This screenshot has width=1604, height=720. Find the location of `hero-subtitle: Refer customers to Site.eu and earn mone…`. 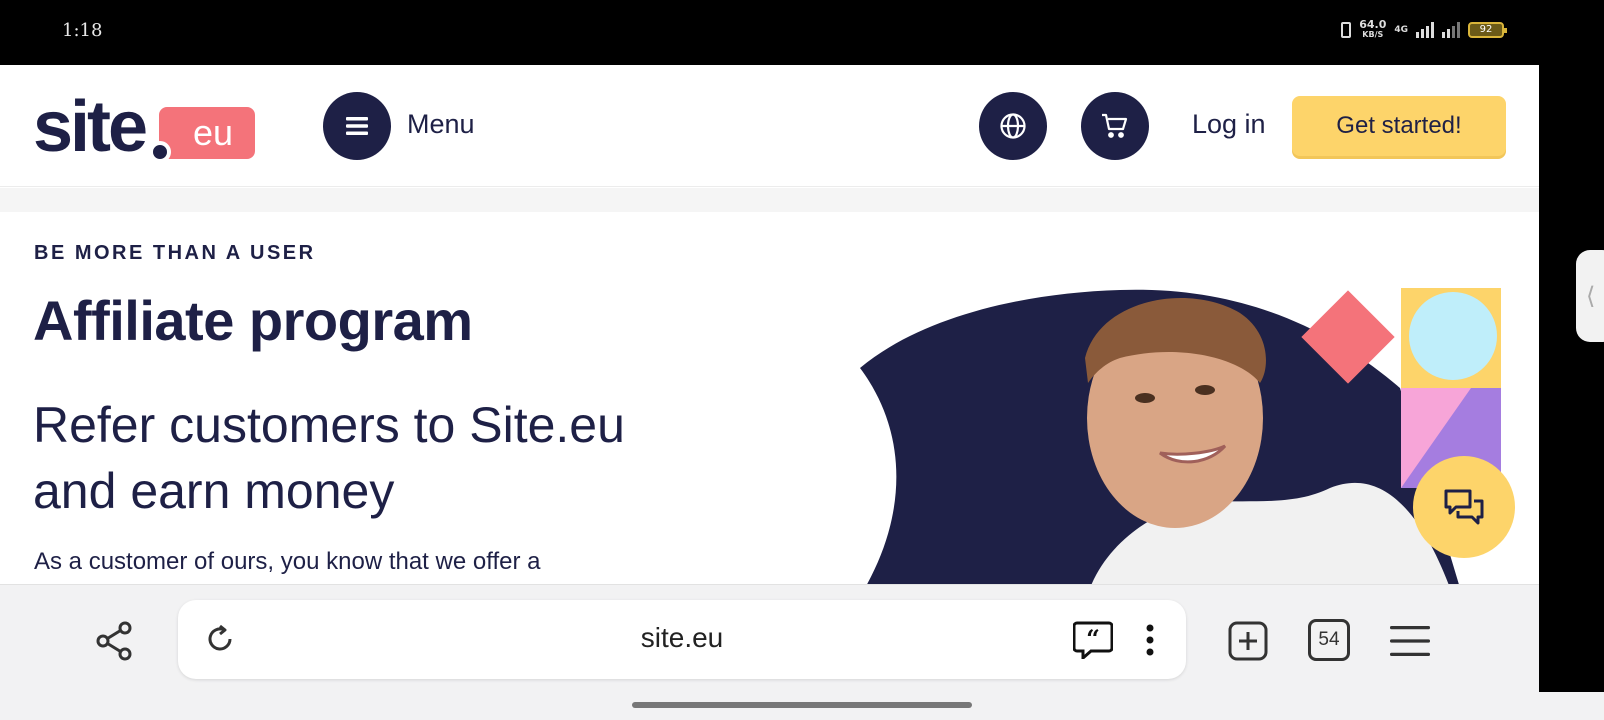

hero-subtitle: Refer customers to Site.eu and earn mone… is located at coordinates (329, 458).